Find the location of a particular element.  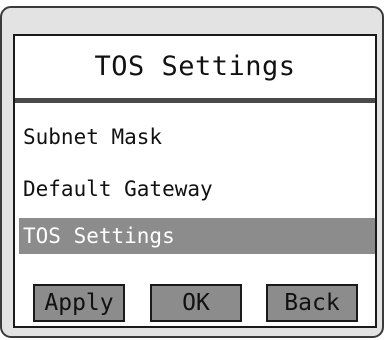

screen-title: TOS Settings is located at coordinates (195, 66).